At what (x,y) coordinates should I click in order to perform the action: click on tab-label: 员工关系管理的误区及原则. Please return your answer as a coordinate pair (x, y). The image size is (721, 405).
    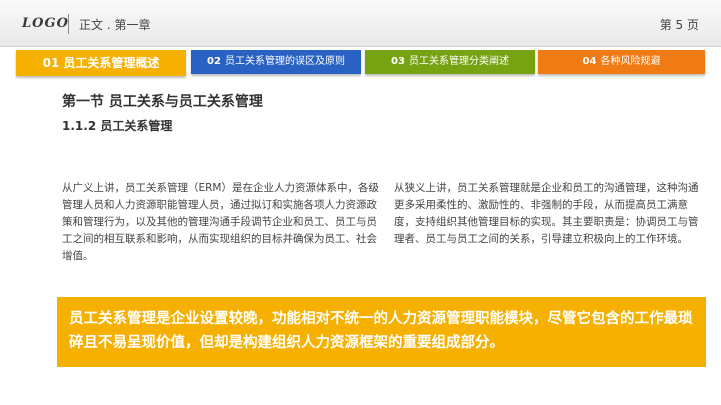
    Looking at the image, I should click on (284, 61).